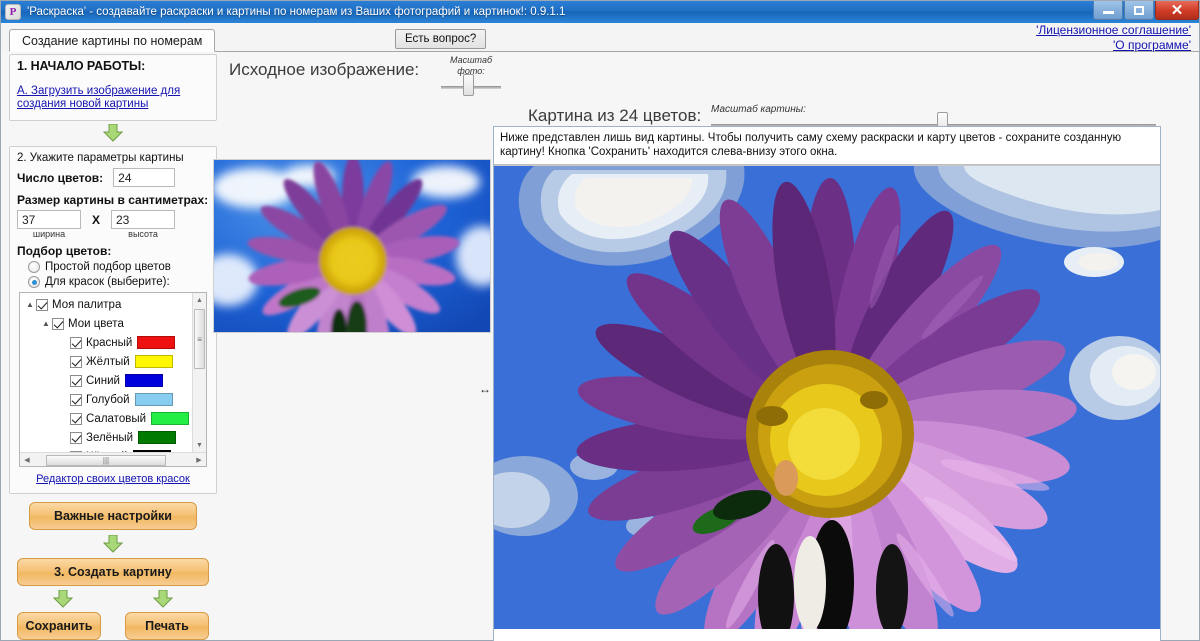 This screenshot has width=1200, height=641. I want to click on radio-paints-label: Для красок (выберите):, so click(107, 282).